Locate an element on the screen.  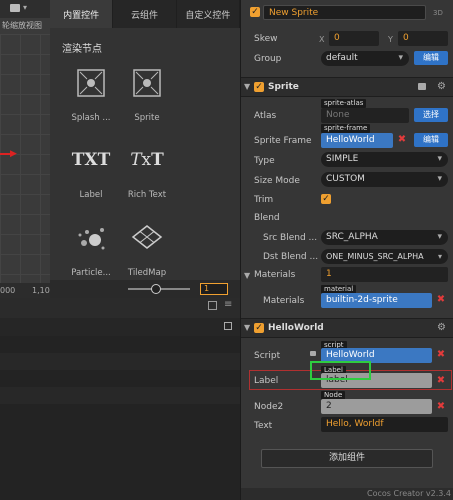
scene-hint: 轮缩放视图 is located at coordinates (22, 25).